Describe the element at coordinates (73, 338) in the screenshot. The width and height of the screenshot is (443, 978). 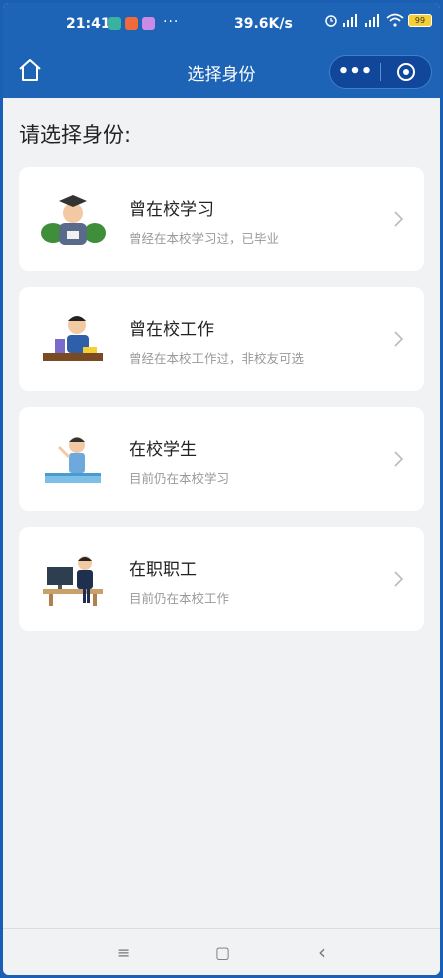
I see `teacher-desk-illustration` at that location.